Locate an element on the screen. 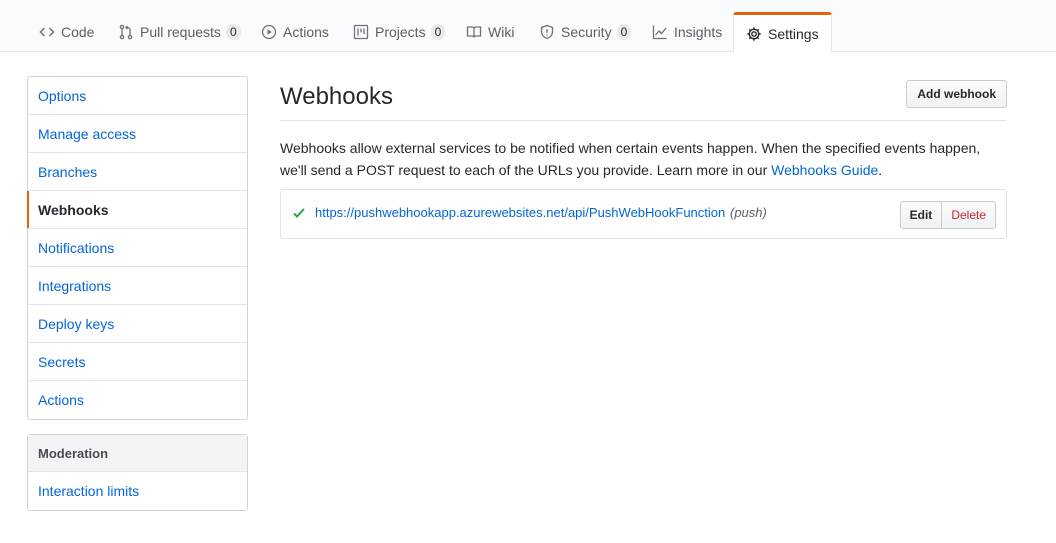 Image resolution: width=1056 pixels, height=543 pixels. subhead: Webhooks Add webhook is located at coordinates (643, 98).